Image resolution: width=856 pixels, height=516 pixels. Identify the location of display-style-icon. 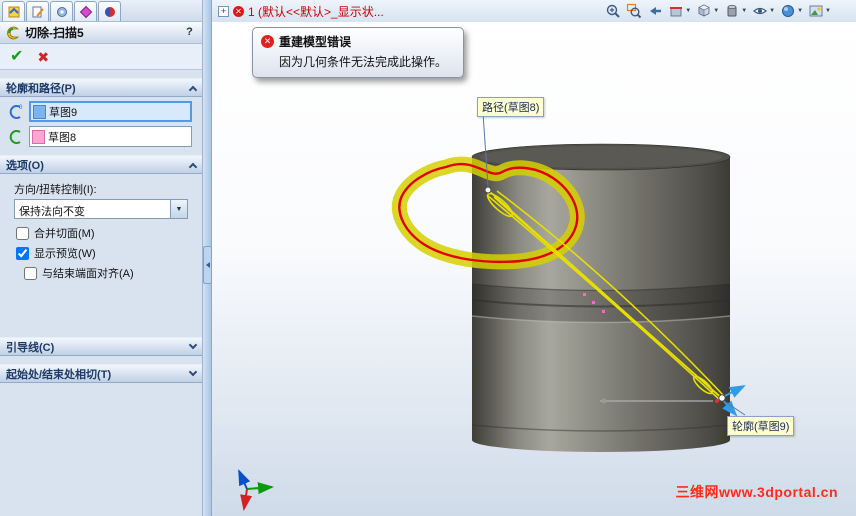
(732, 11).